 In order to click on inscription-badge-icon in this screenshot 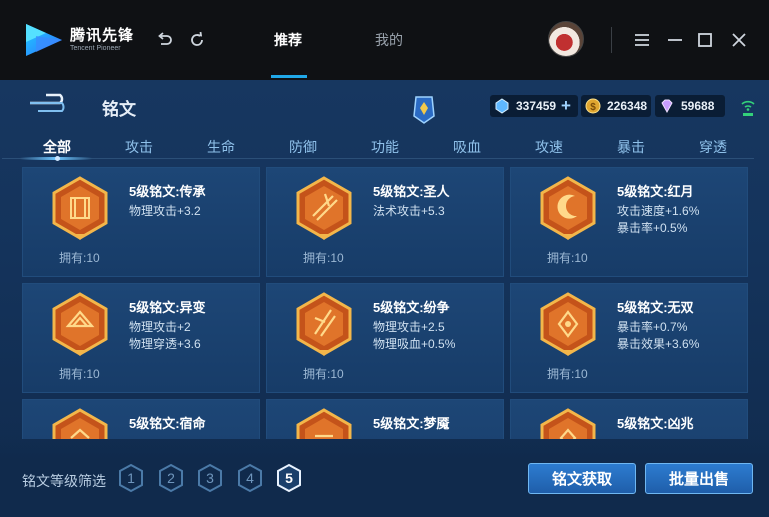, I will do `click(424, 109)`.